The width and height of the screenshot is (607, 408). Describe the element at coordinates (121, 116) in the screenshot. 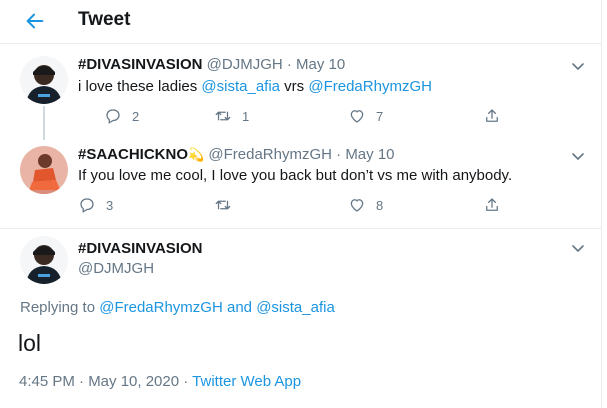

I see `reply-button: 2` at that location.